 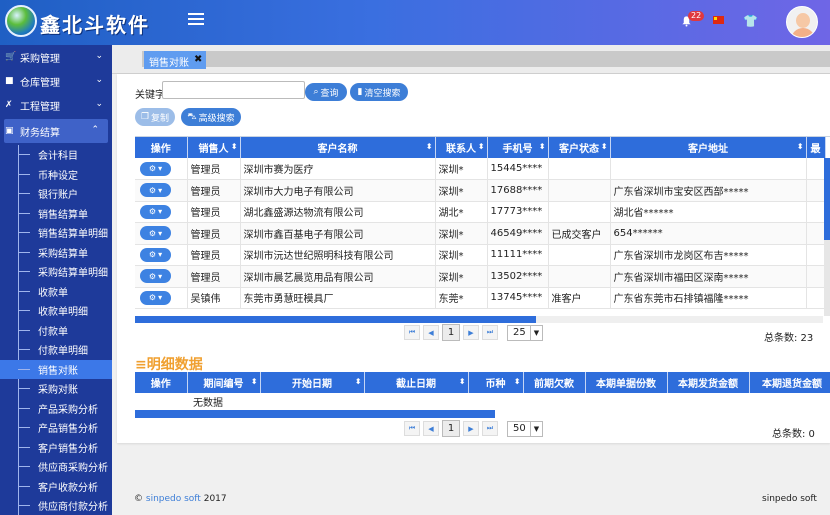 I want to click on page-size-select: 25 ▼, so click(x=525, y=332).